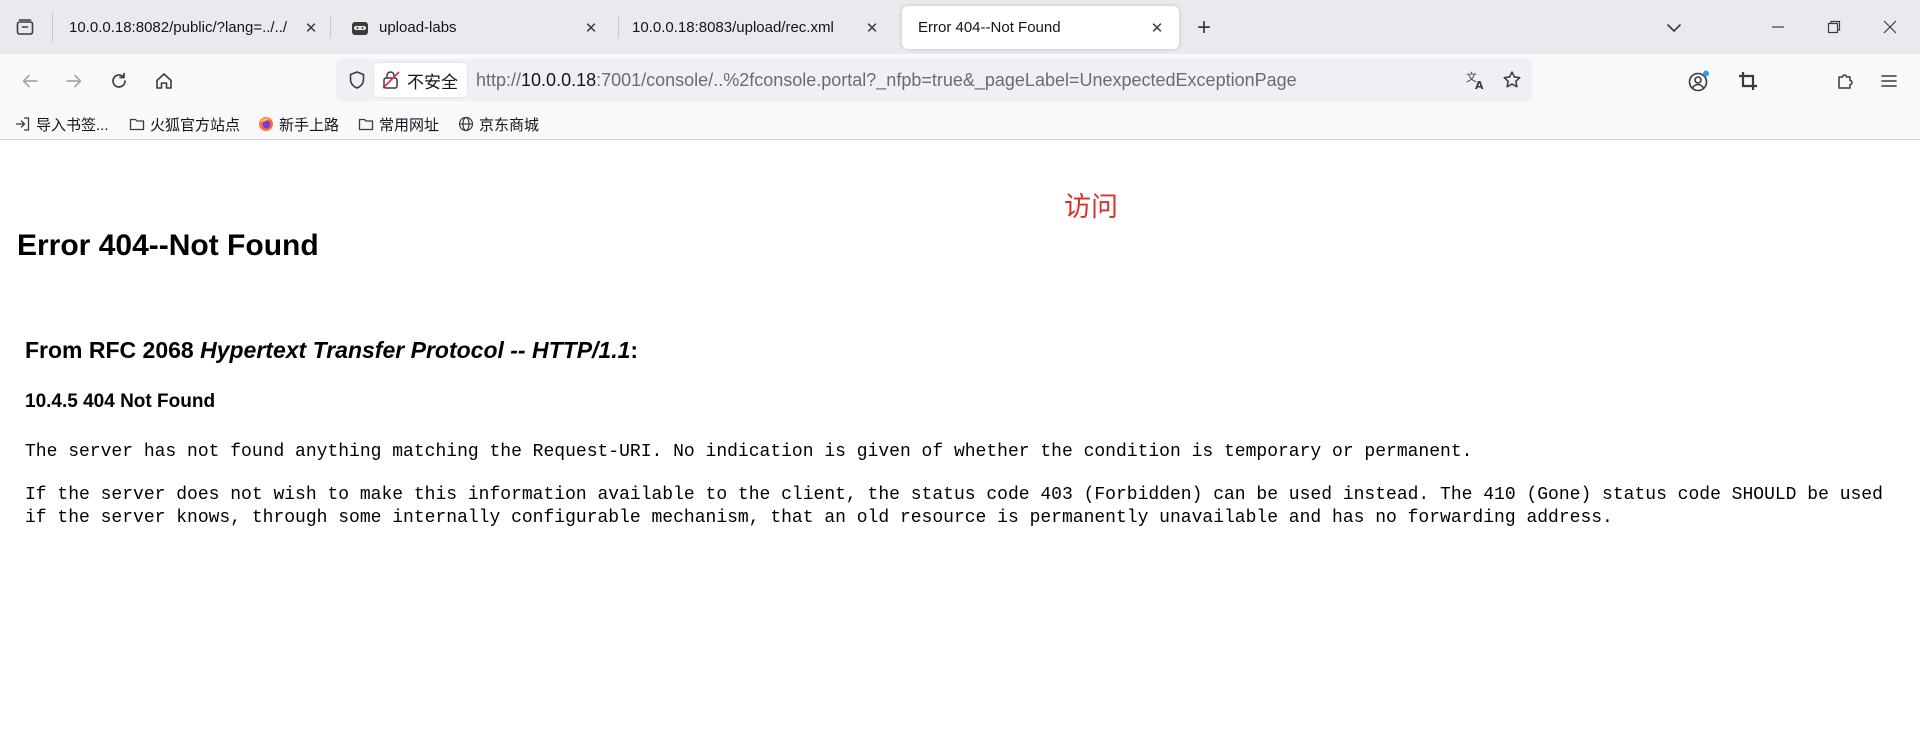 Image resolution: width=1920 pixels, height=731 pixels. I want to click on globe-icon, so click(466, 124).